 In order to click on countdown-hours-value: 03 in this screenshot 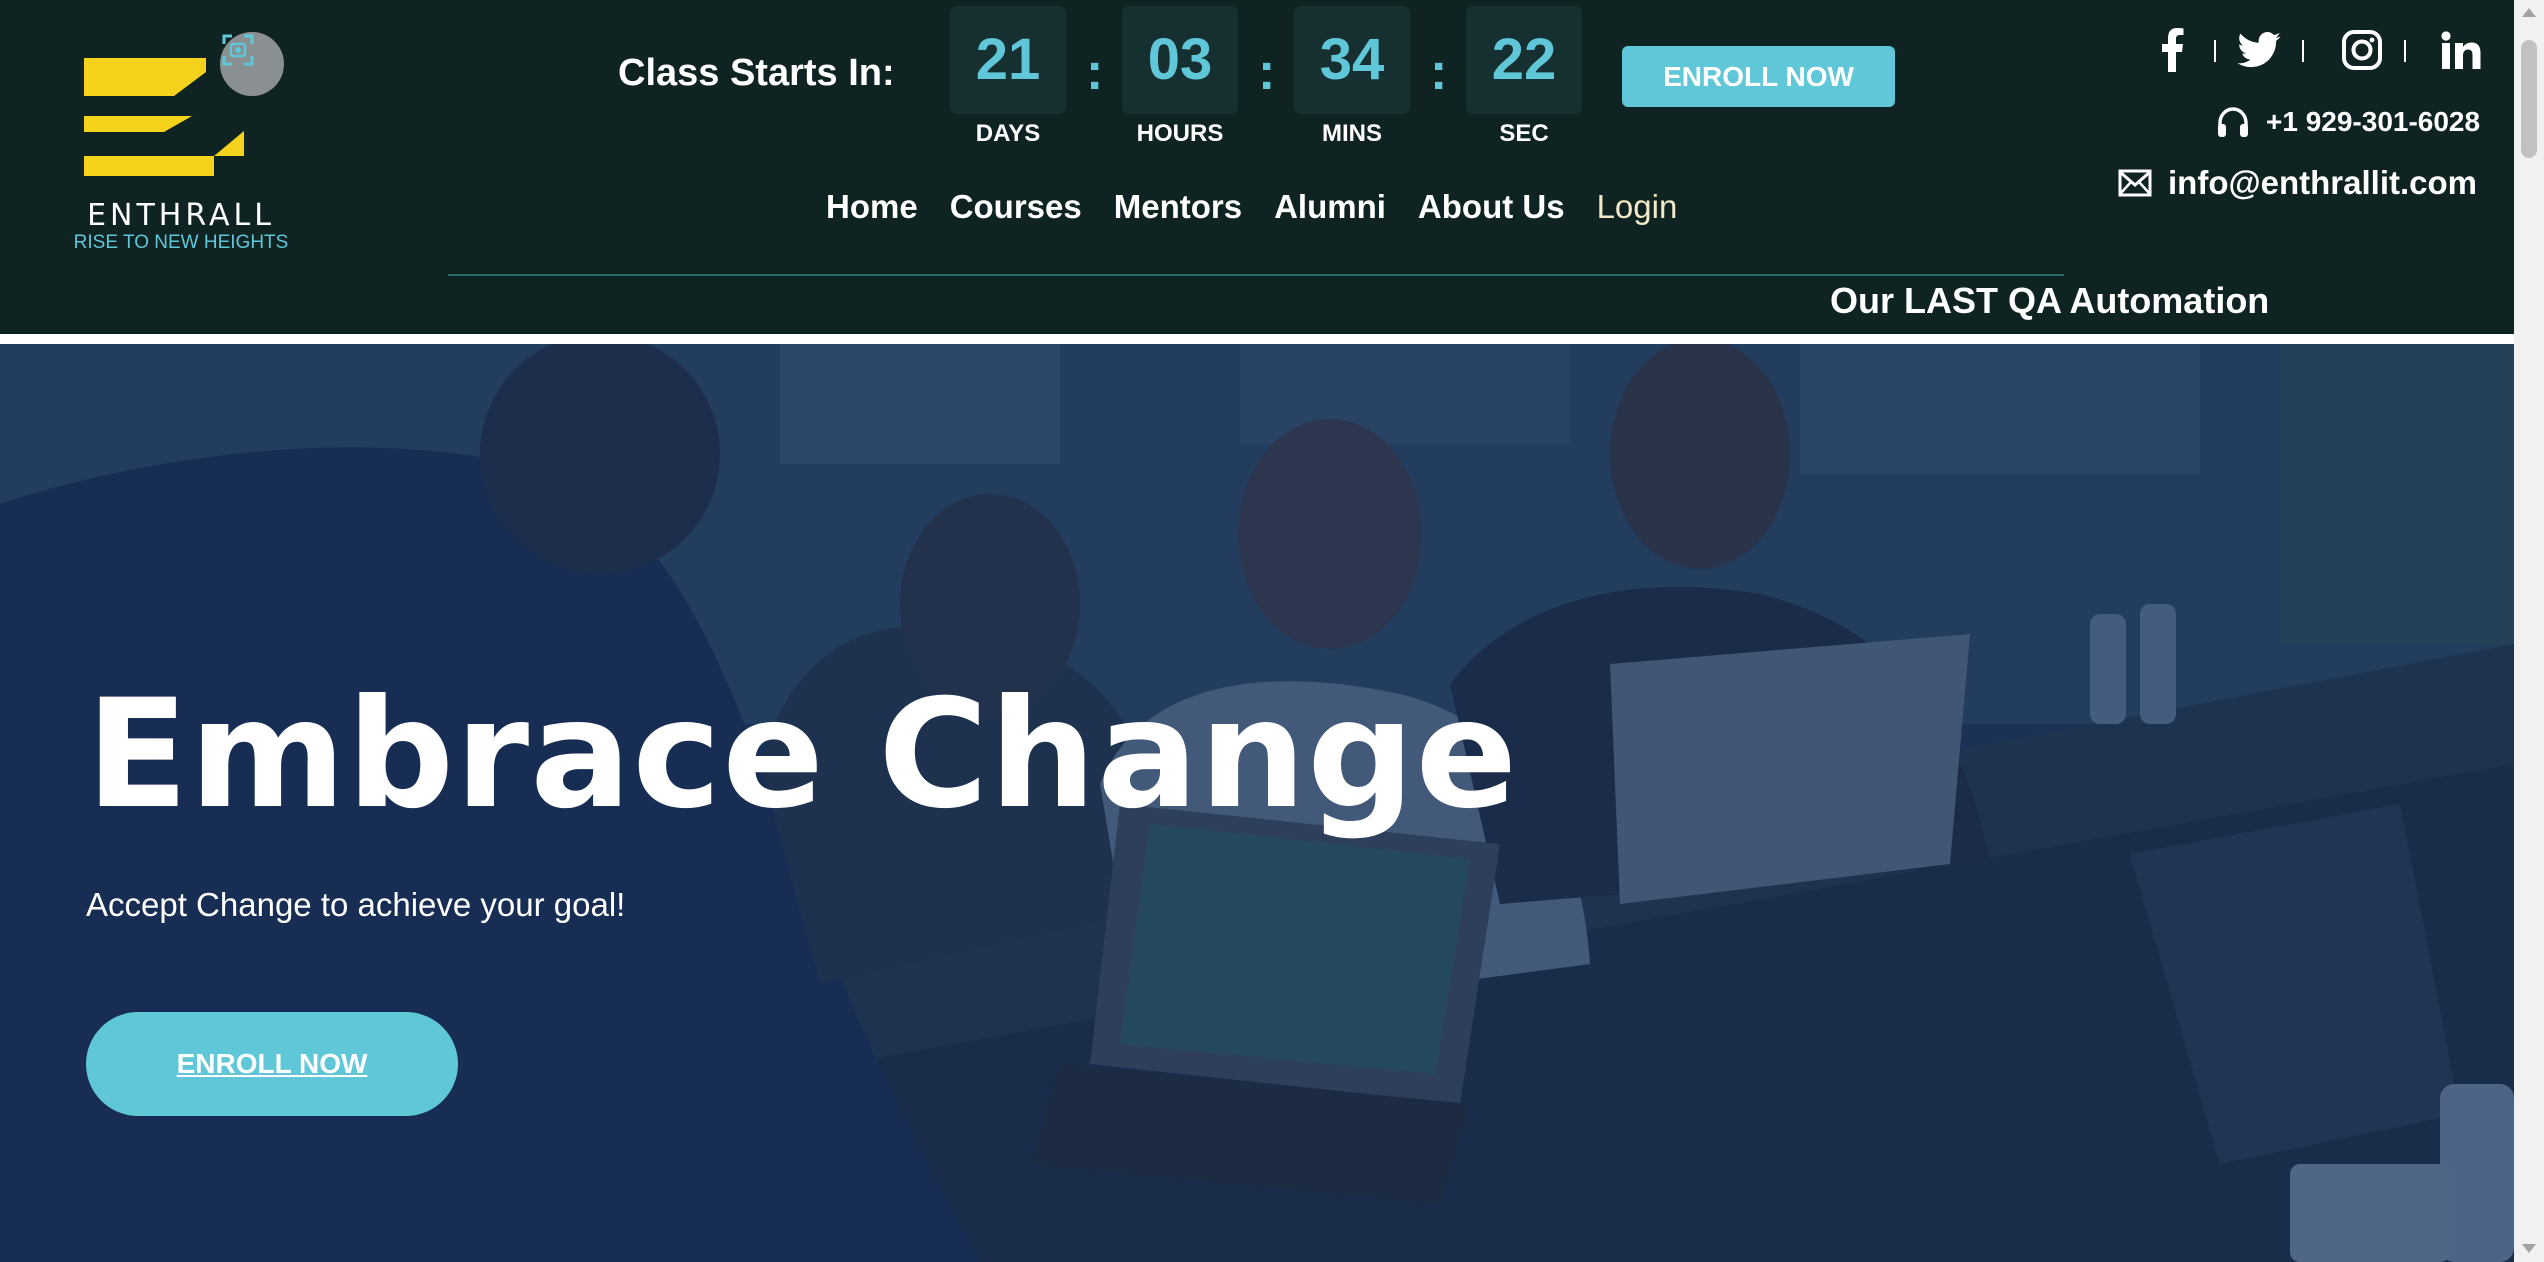, I will do `click(1180, 59)`.